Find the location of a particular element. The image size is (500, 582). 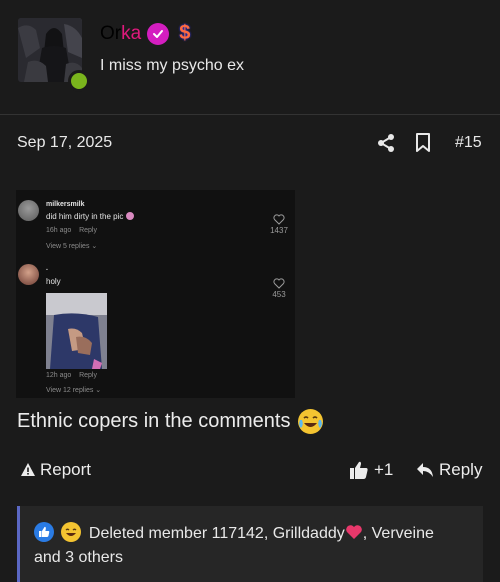

username-row: Orka $ is located at coordinates (145, 33).